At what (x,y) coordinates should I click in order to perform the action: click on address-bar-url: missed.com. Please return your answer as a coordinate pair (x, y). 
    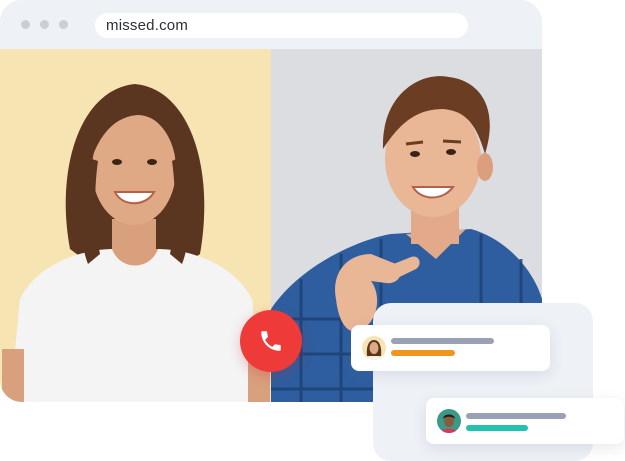
    Looking at the image, I should click on (147, 25).